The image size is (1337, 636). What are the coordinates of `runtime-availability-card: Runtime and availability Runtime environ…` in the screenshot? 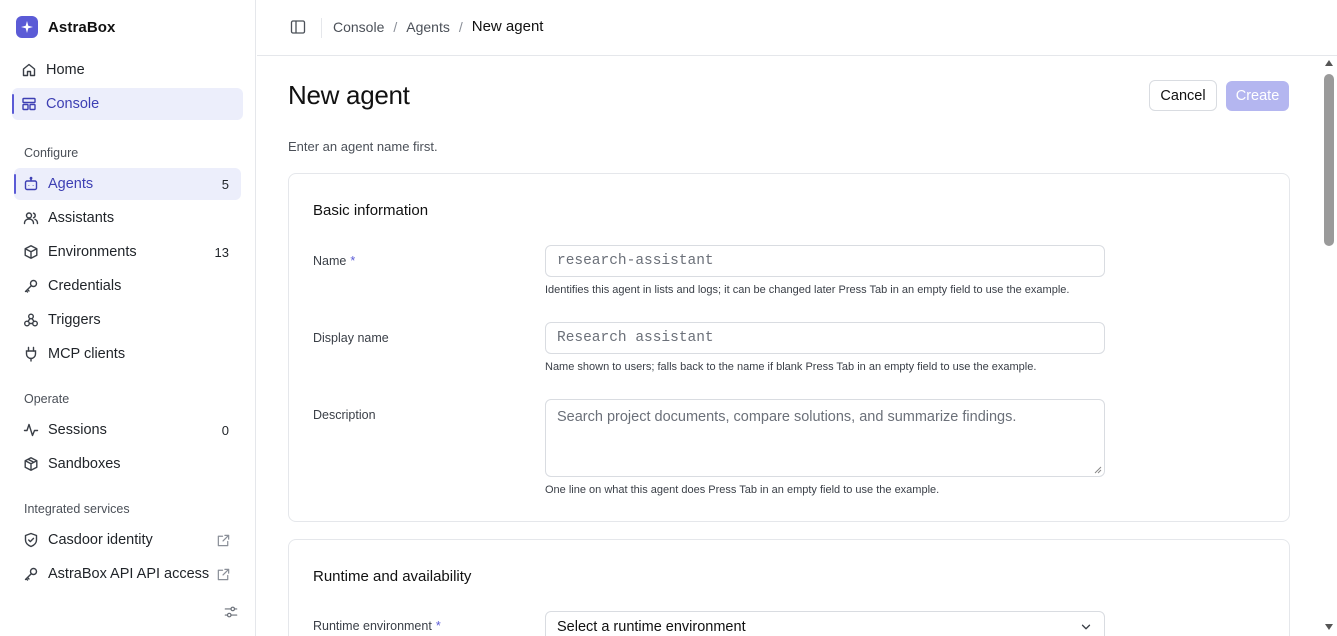 It's located at (789, 587).